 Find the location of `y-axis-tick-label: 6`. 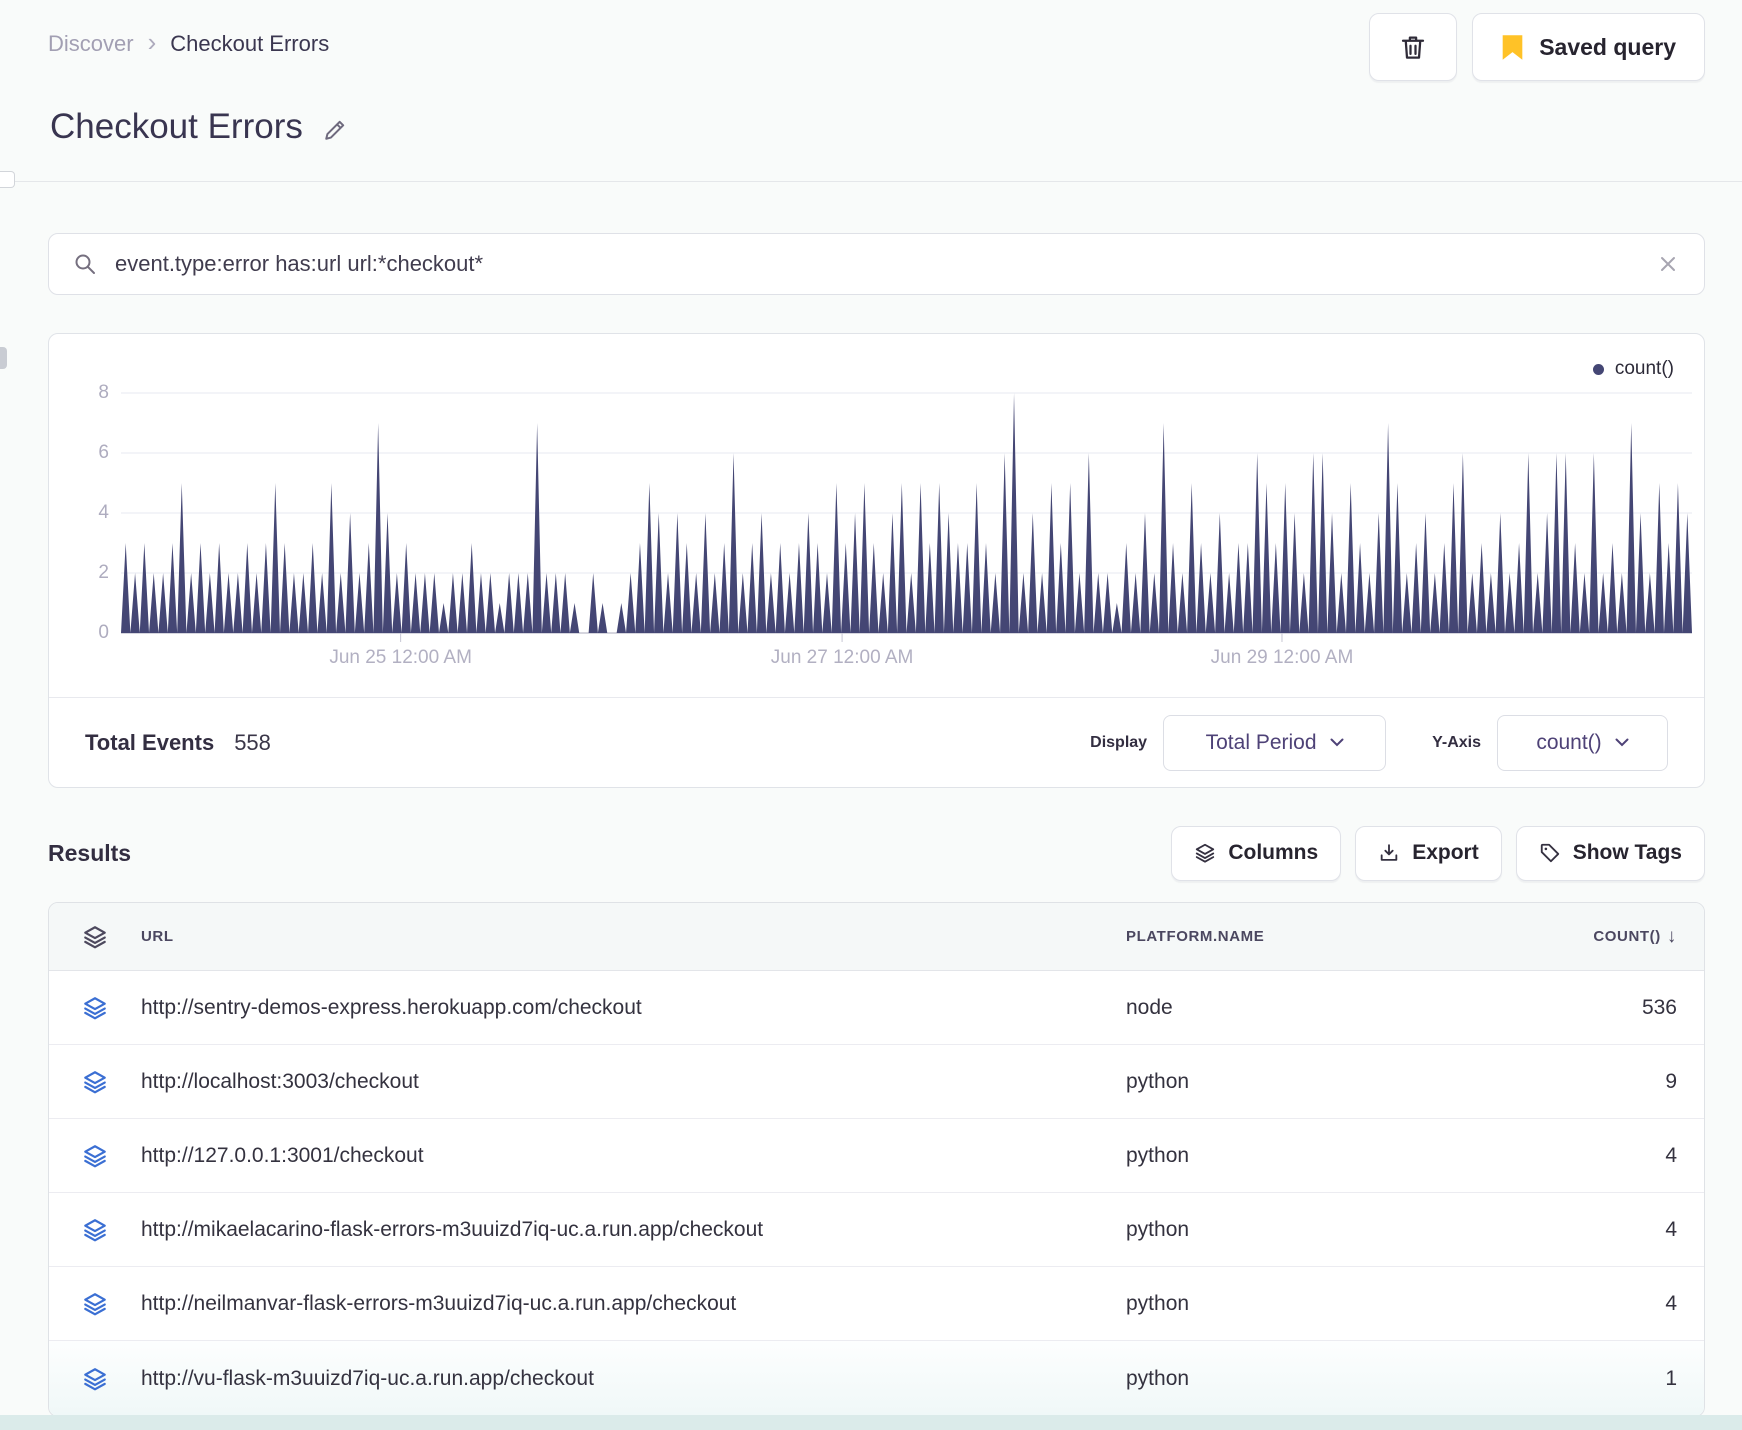

y-axis-tick-label: 6 is located at coordinates (103, 452).